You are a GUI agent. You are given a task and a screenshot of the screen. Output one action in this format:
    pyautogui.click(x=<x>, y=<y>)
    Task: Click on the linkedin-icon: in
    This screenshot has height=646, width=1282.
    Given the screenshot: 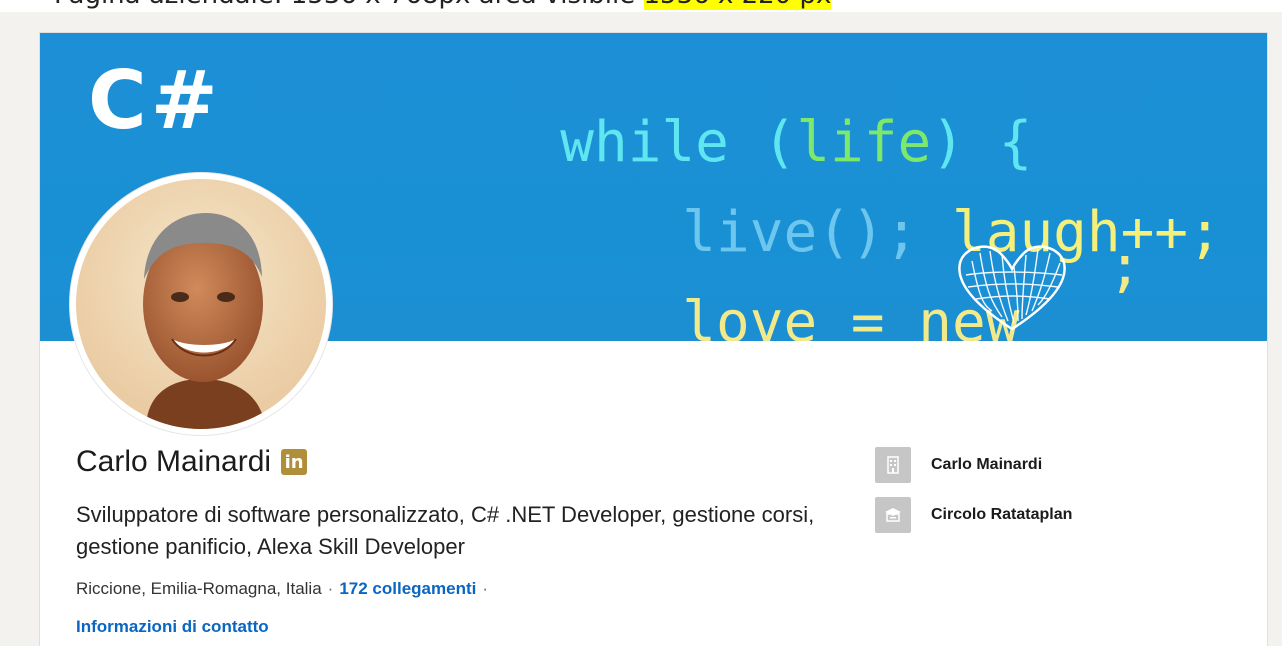 What is the action you would take?
    pyautogui.click(x=294, y=462)
    